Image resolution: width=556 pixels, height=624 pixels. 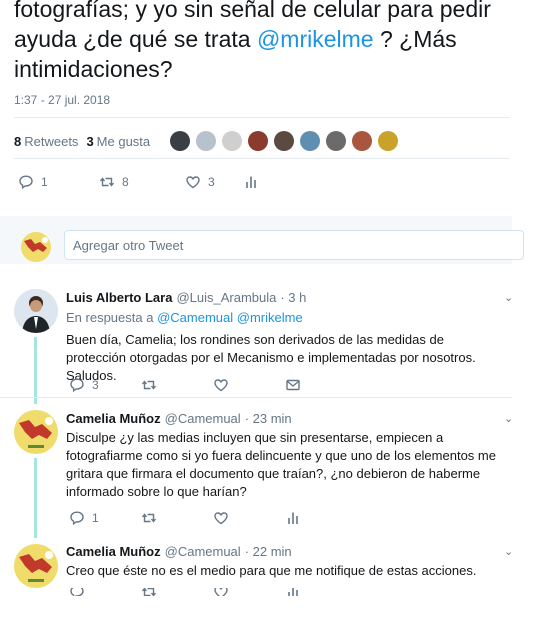 I want to click on retweet-count: 8, so click(x=125, y=182).